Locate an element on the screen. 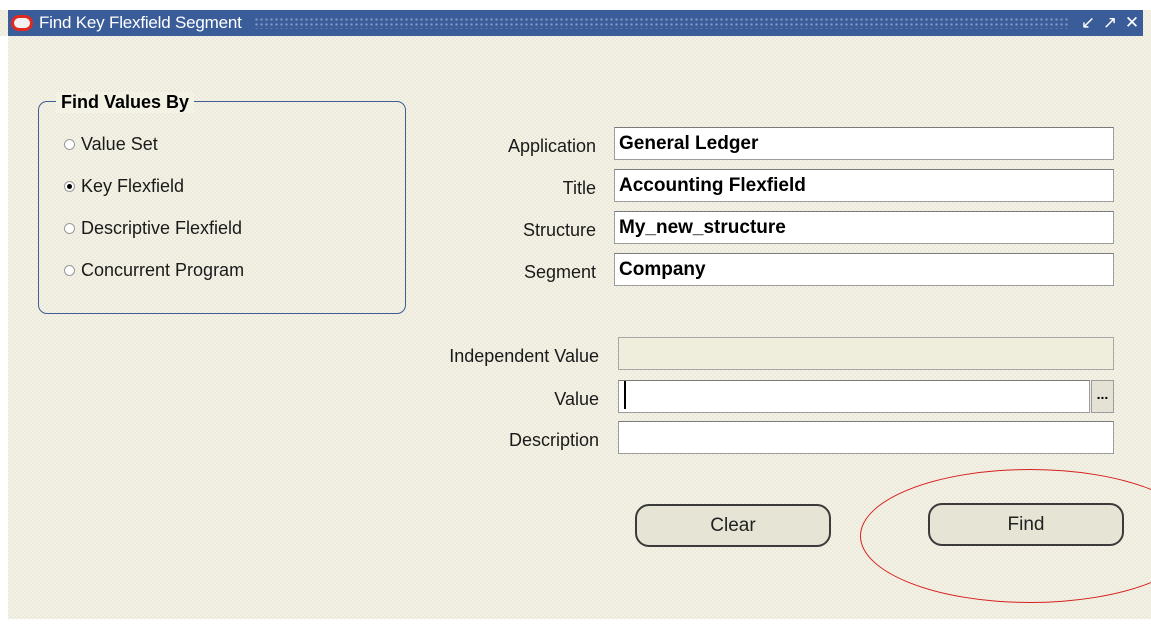 This screenshot has height=629, width=1151. clear-button-label: Clear is located at coordinates (733, 525).